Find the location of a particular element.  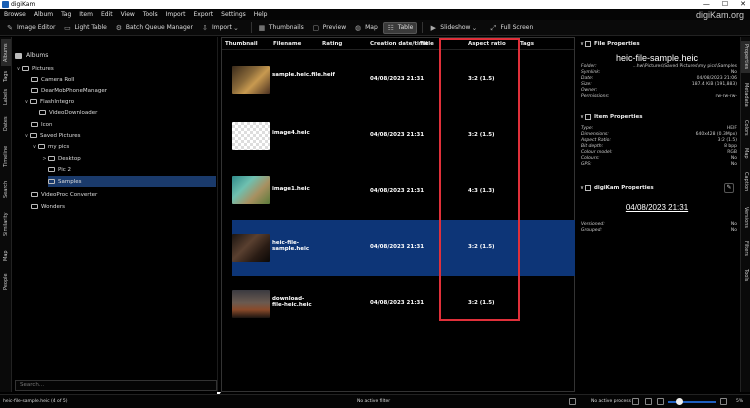

thumbnail-image is located at coordinates (251, 248).